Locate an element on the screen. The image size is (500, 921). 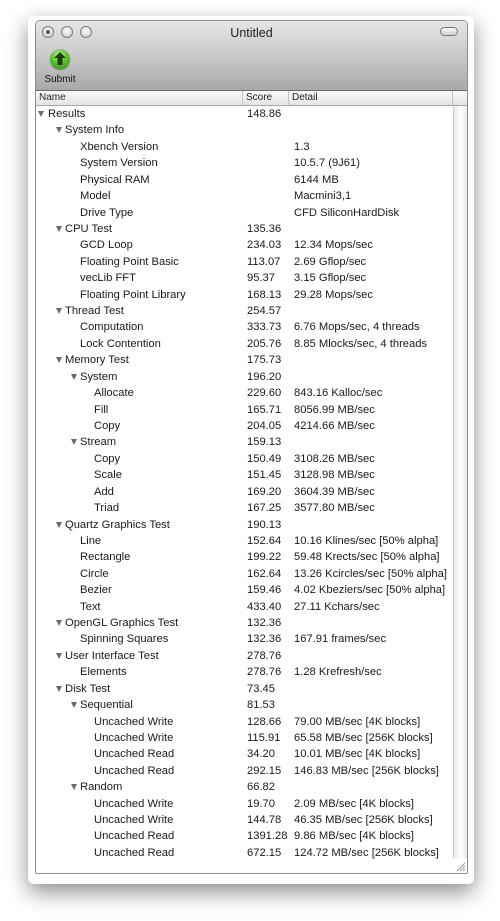
row-detail: 2.69 Gflop/sec is located at coordinates (330, 261).